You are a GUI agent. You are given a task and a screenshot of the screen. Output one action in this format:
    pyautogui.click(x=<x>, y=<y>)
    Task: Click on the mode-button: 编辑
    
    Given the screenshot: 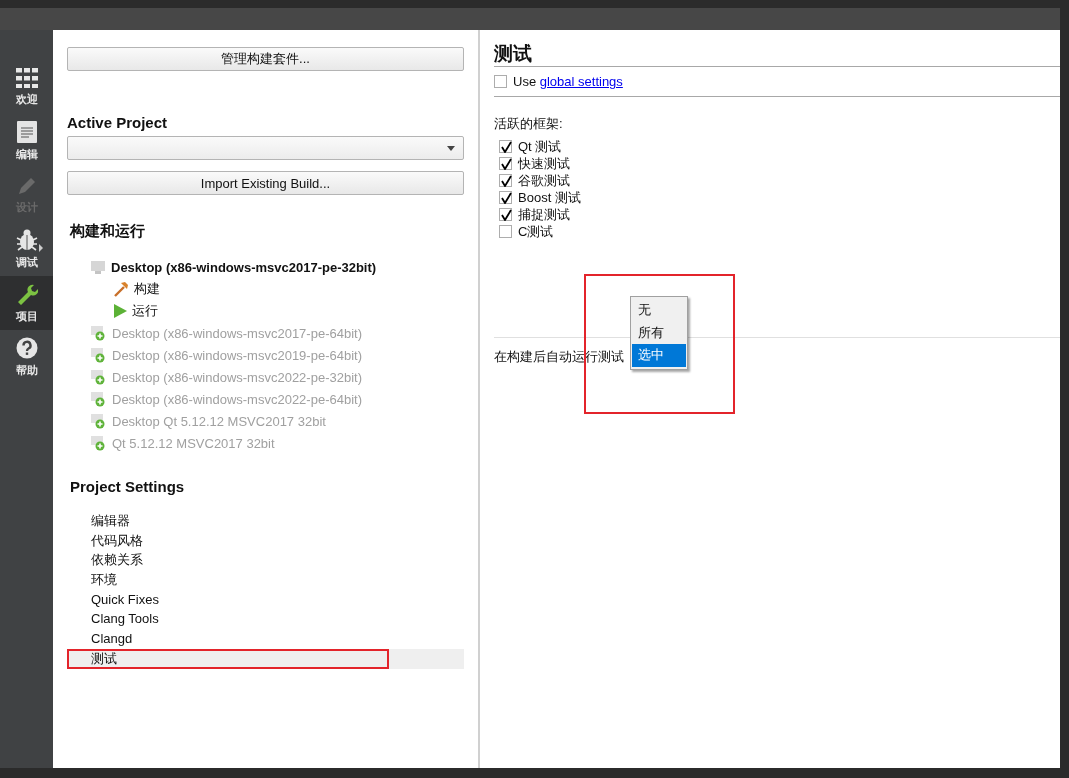 What is the action you would take?
    pyautogui.click(x=26, y=141)
    